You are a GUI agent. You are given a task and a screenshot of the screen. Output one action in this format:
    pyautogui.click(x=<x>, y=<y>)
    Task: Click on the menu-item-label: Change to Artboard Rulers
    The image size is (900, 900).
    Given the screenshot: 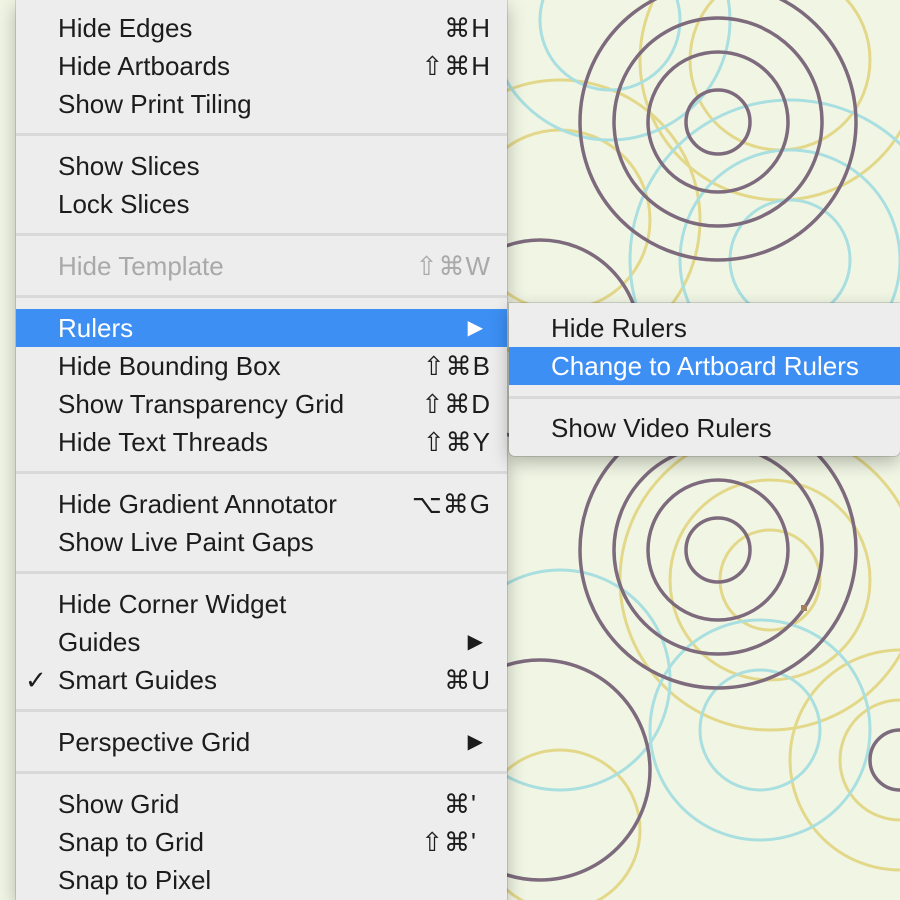 What is the action you would take?
    pyautogui.click(x=705, y=366)
    